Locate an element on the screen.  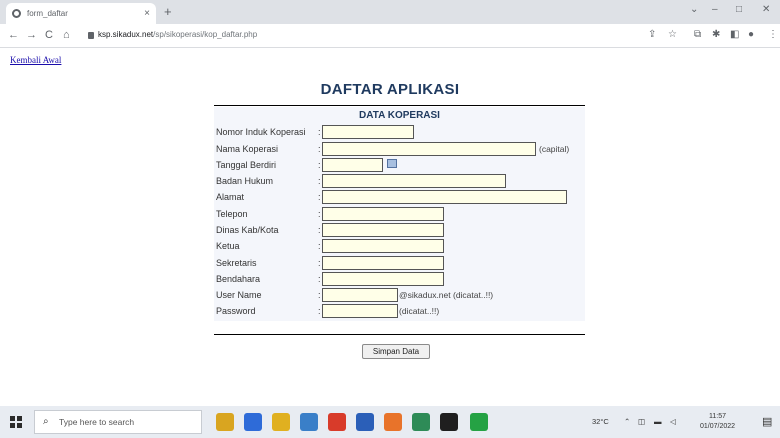
back-arrow-icon: ← is located at coordinates (13, 35).